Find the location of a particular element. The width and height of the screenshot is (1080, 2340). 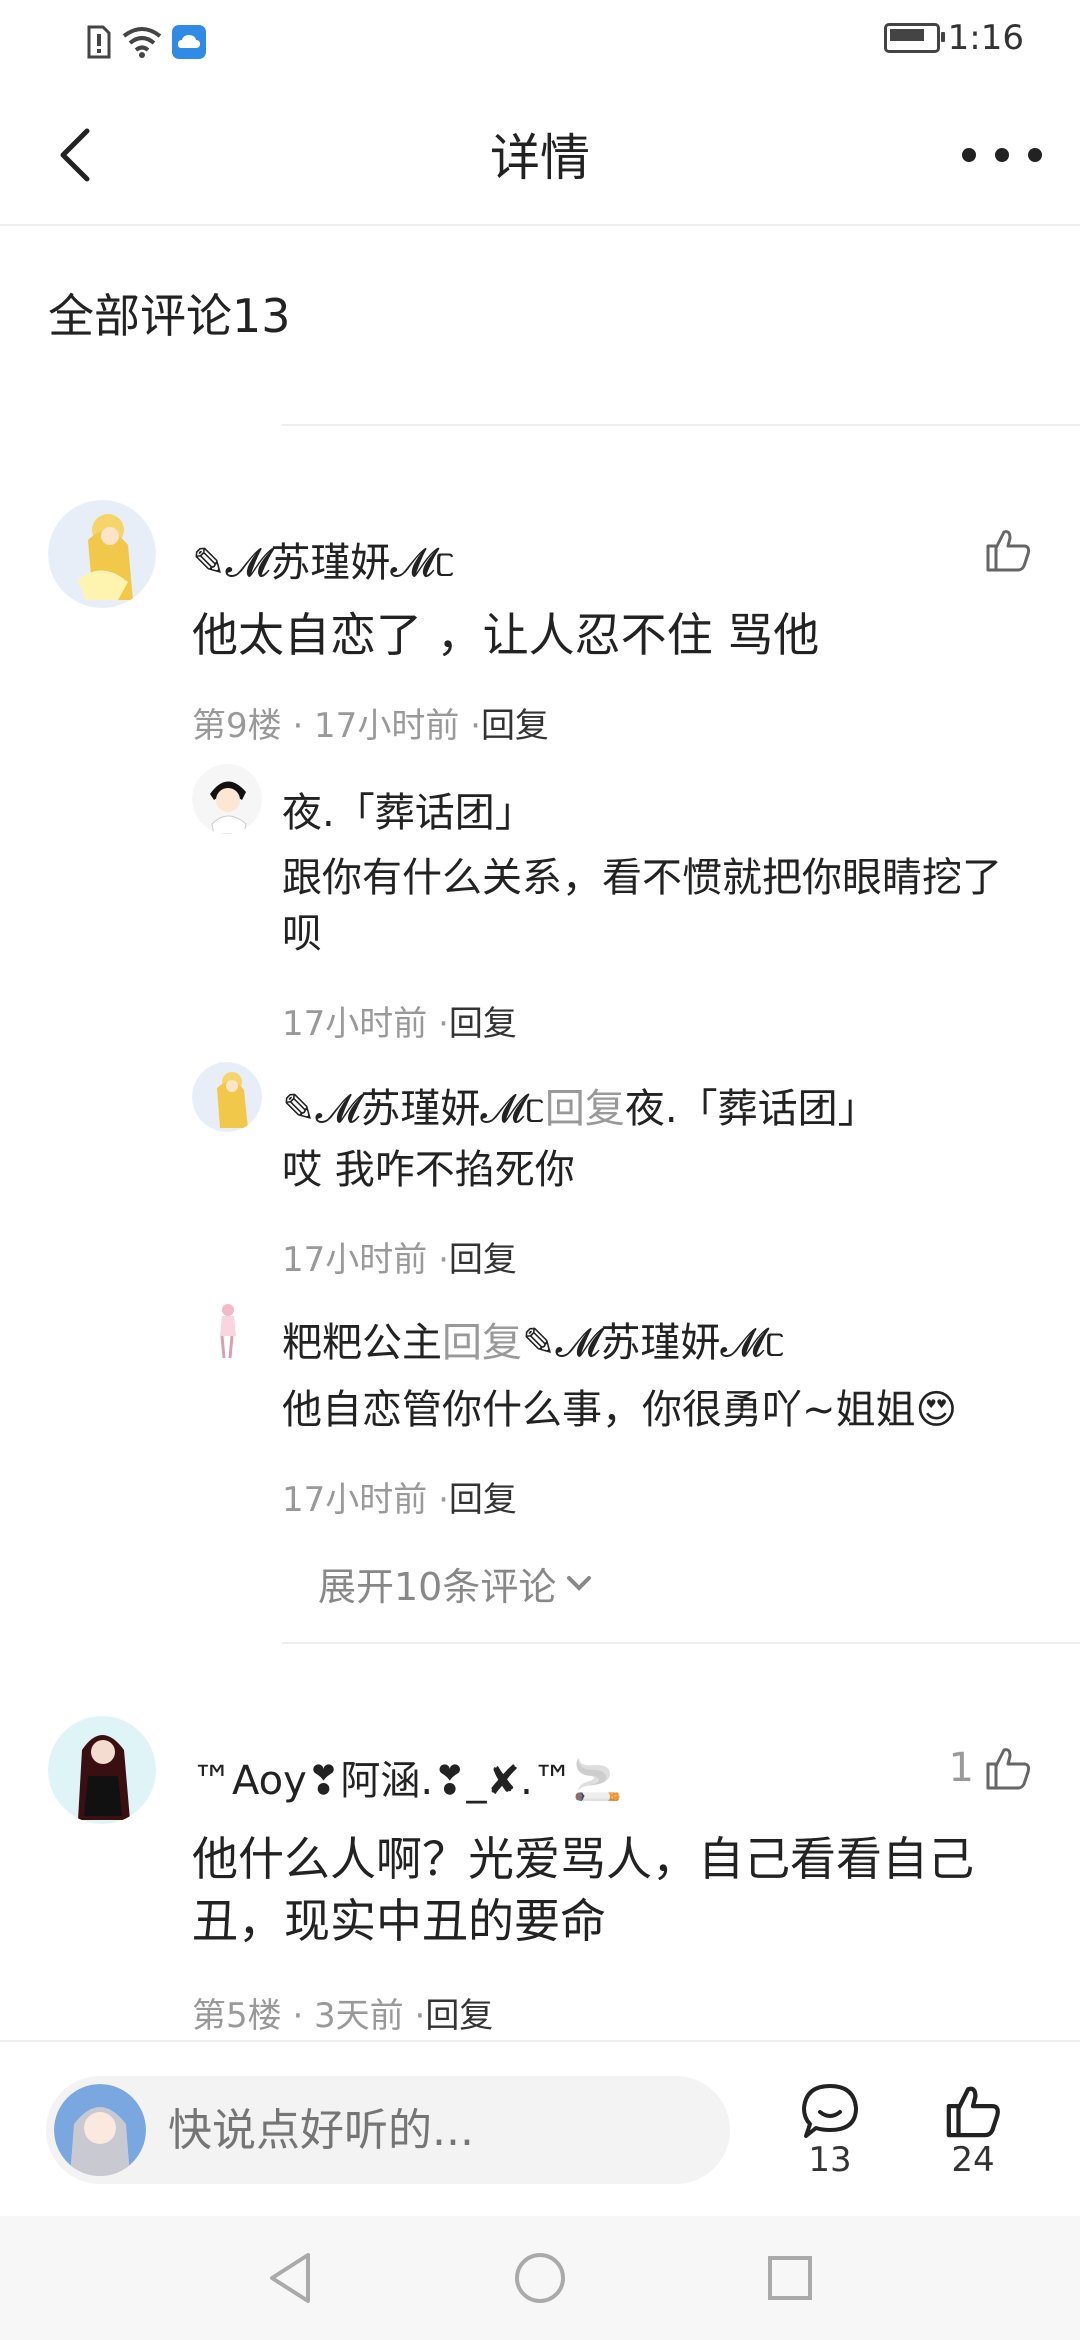

like-post-button: 24 is located at coordinates (973, 2131).